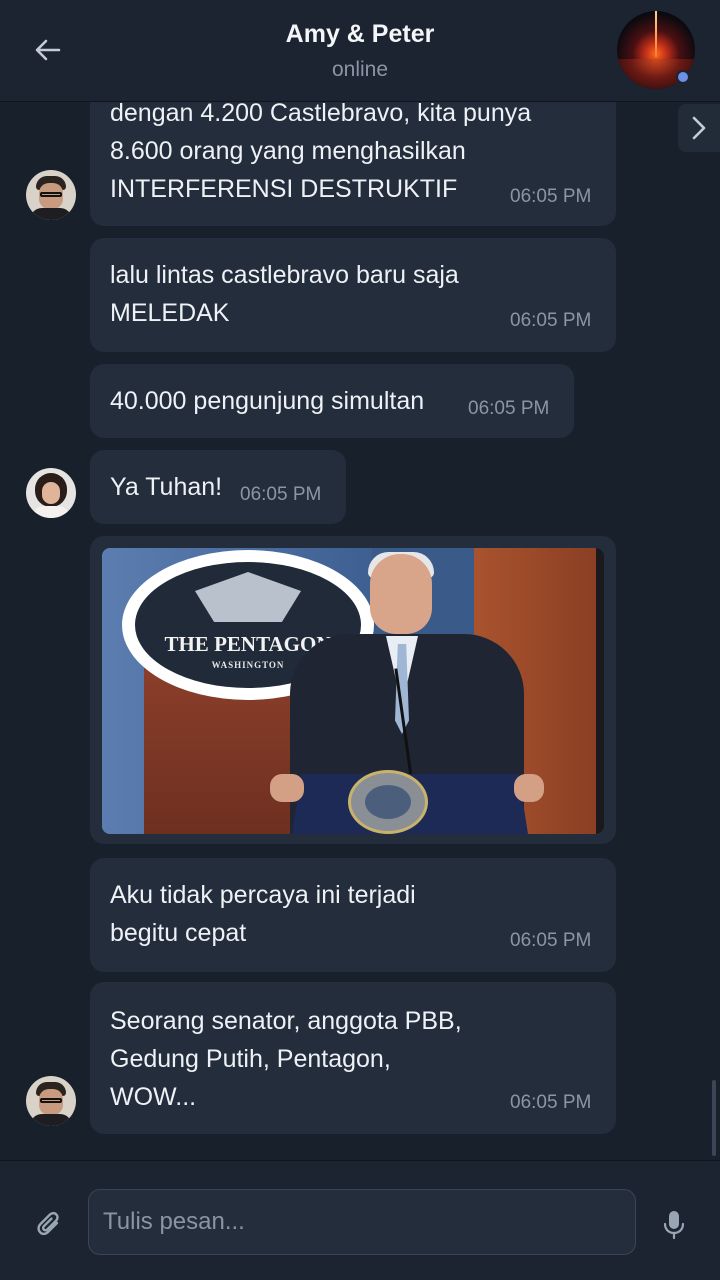  I want to click on message-text: Ya Tuhan!, so click(166, 487).